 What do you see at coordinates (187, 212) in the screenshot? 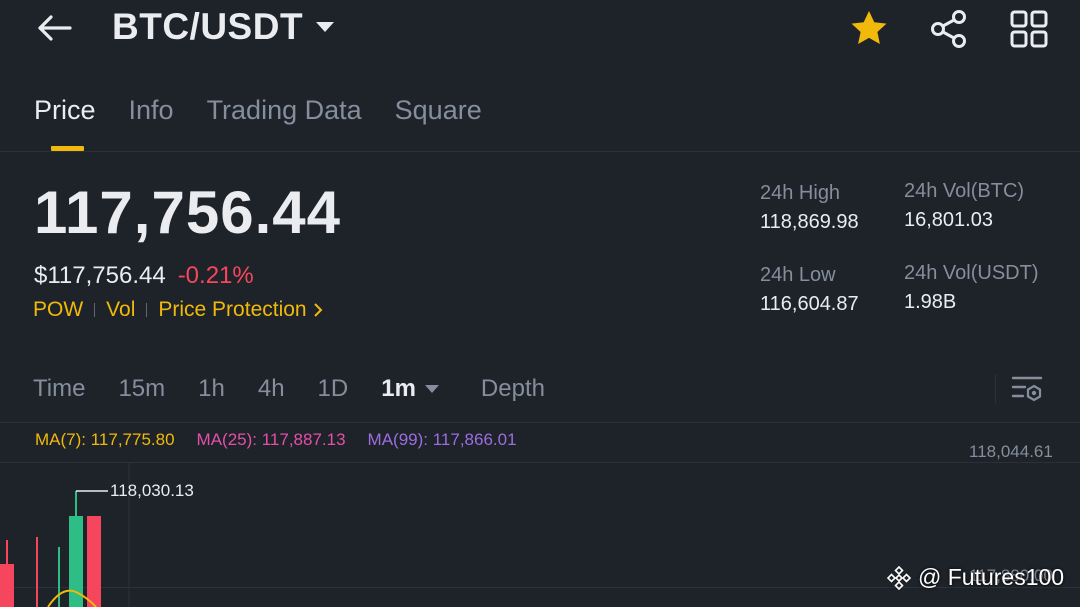
I see `last-price: 117,756.44` at bounding box center [187, 212].